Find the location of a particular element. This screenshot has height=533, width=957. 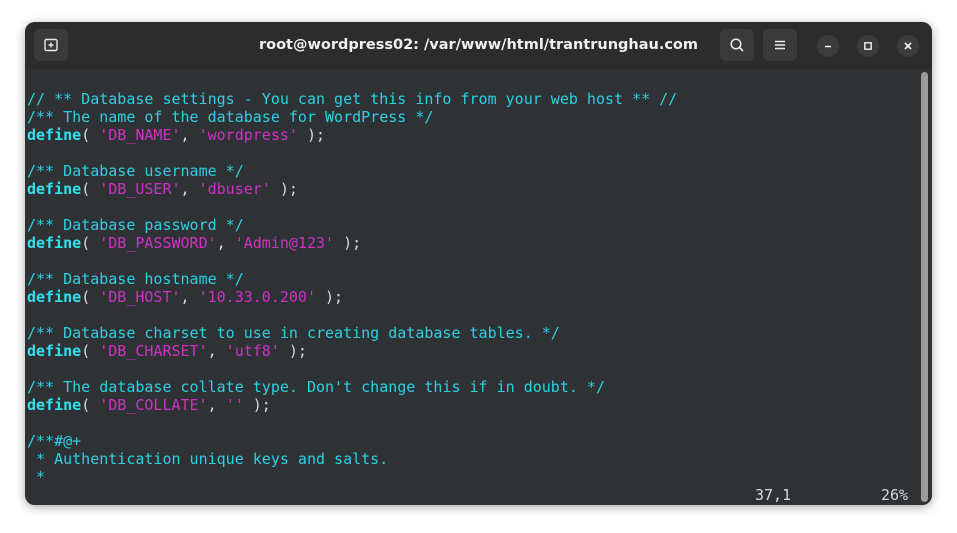

menu-button is located at coordinates (780, 45).